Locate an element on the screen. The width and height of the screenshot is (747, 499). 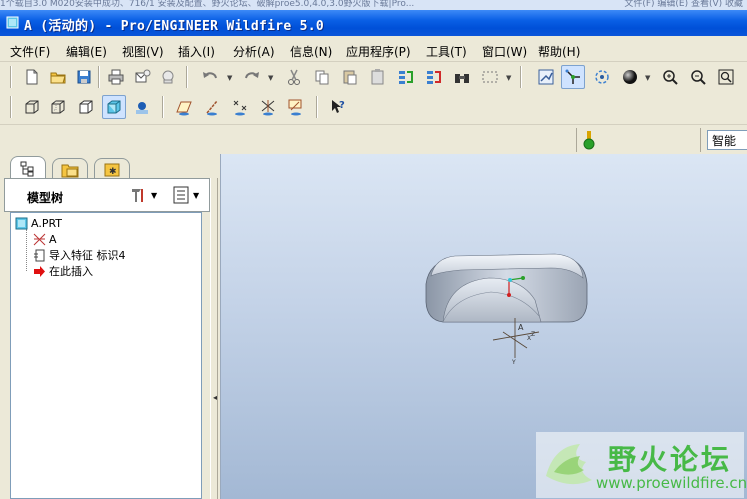
shading-button is located at coordinates (114, 107).